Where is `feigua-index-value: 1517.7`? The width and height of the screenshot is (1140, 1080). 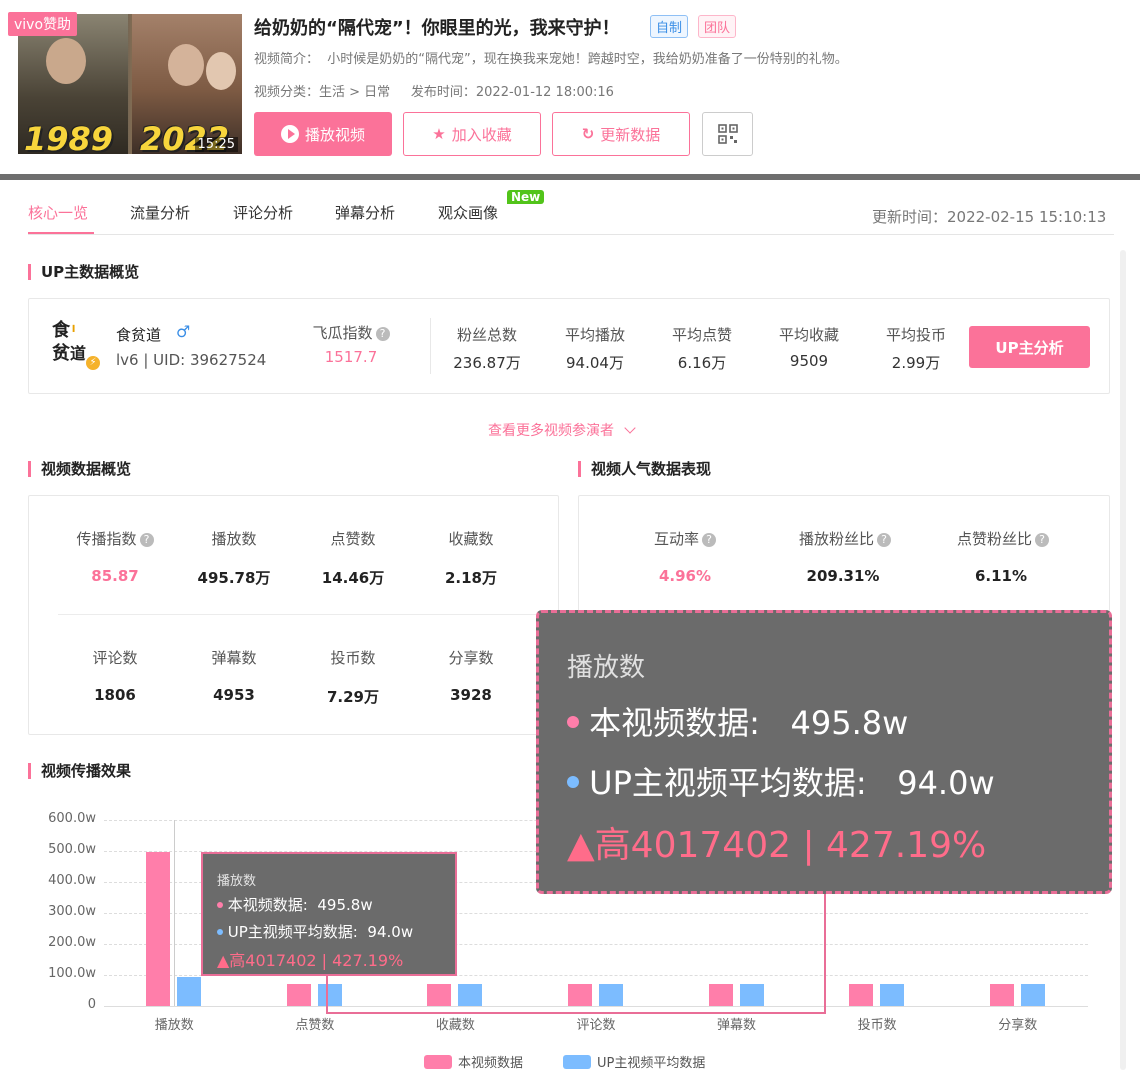 feigua-index-value: 1517.7 is located at coordinates (351, 357).